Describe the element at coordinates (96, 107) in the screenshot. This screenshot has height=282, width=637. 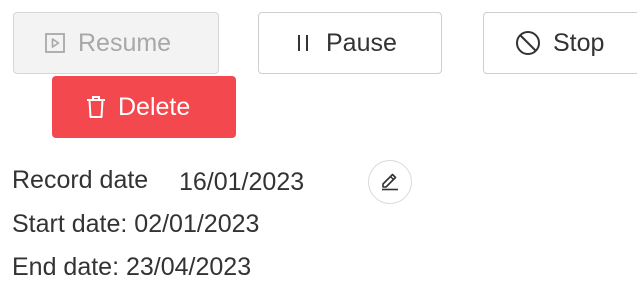
I see `trash-icon` at that location.